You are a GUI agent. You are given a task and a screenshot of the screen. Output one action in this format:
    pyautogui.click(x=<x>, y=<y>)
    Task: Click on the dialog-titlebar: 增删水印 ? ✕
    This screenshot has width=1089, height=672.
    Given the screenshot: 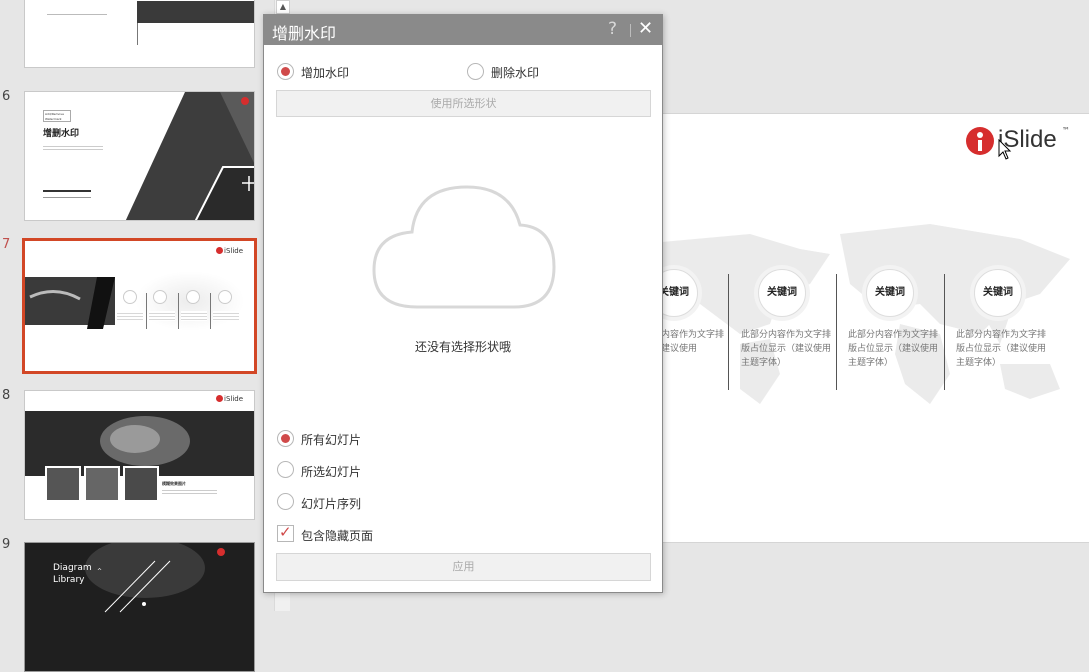 What is the action you would take?
    pyautogui.click(x=463, y=30)
    